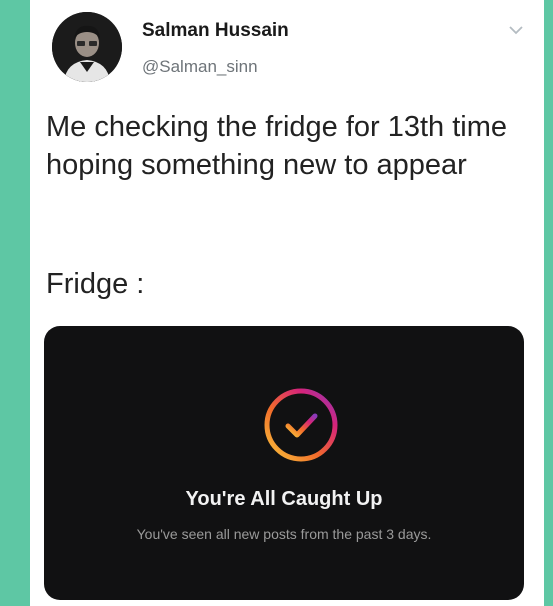  I want to click on checkmark-circle-icon, so click(301, 425).